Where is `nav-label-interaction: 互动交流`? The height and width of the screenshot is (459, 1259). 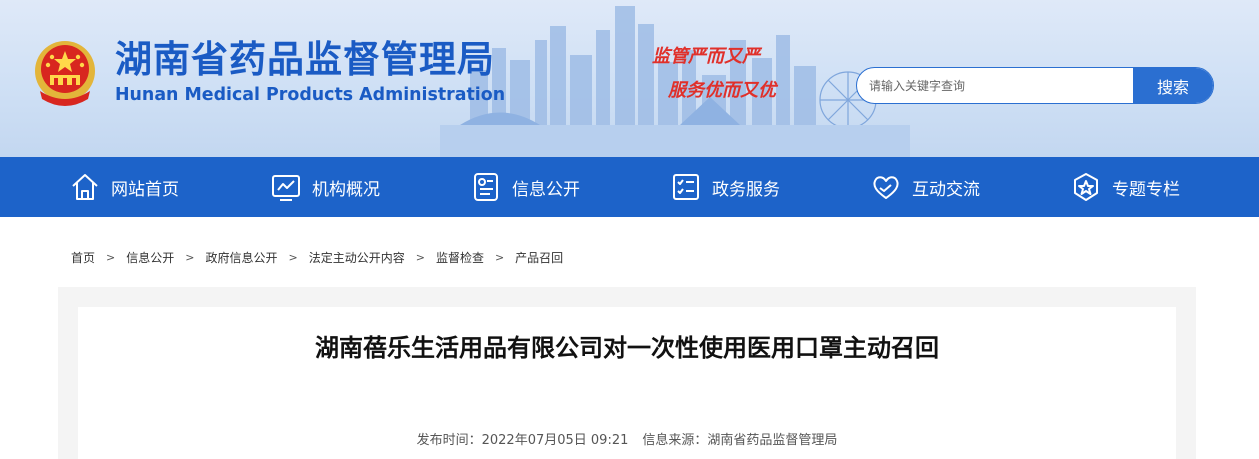
nav-label-interaction: 互动交流 is located at coordinates (946, 189).